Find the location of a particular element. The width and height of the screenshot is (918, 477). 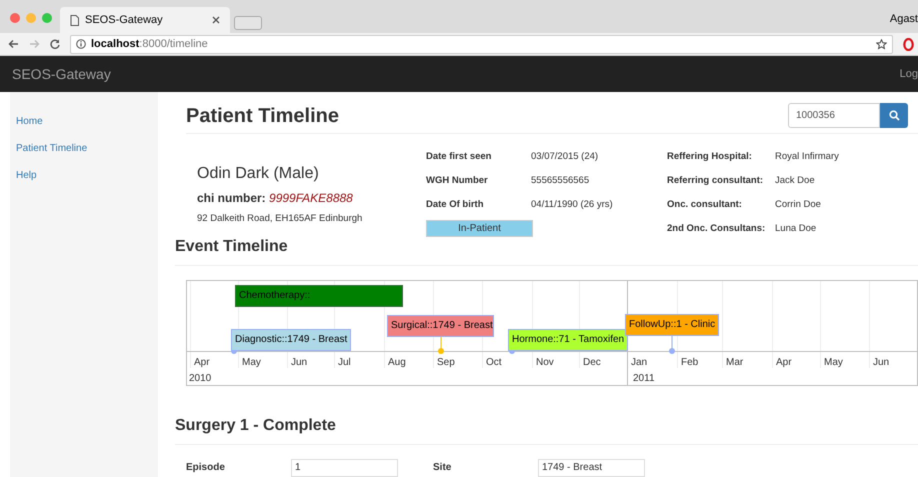

month-label: Dec is located at coordinates (592, 363).